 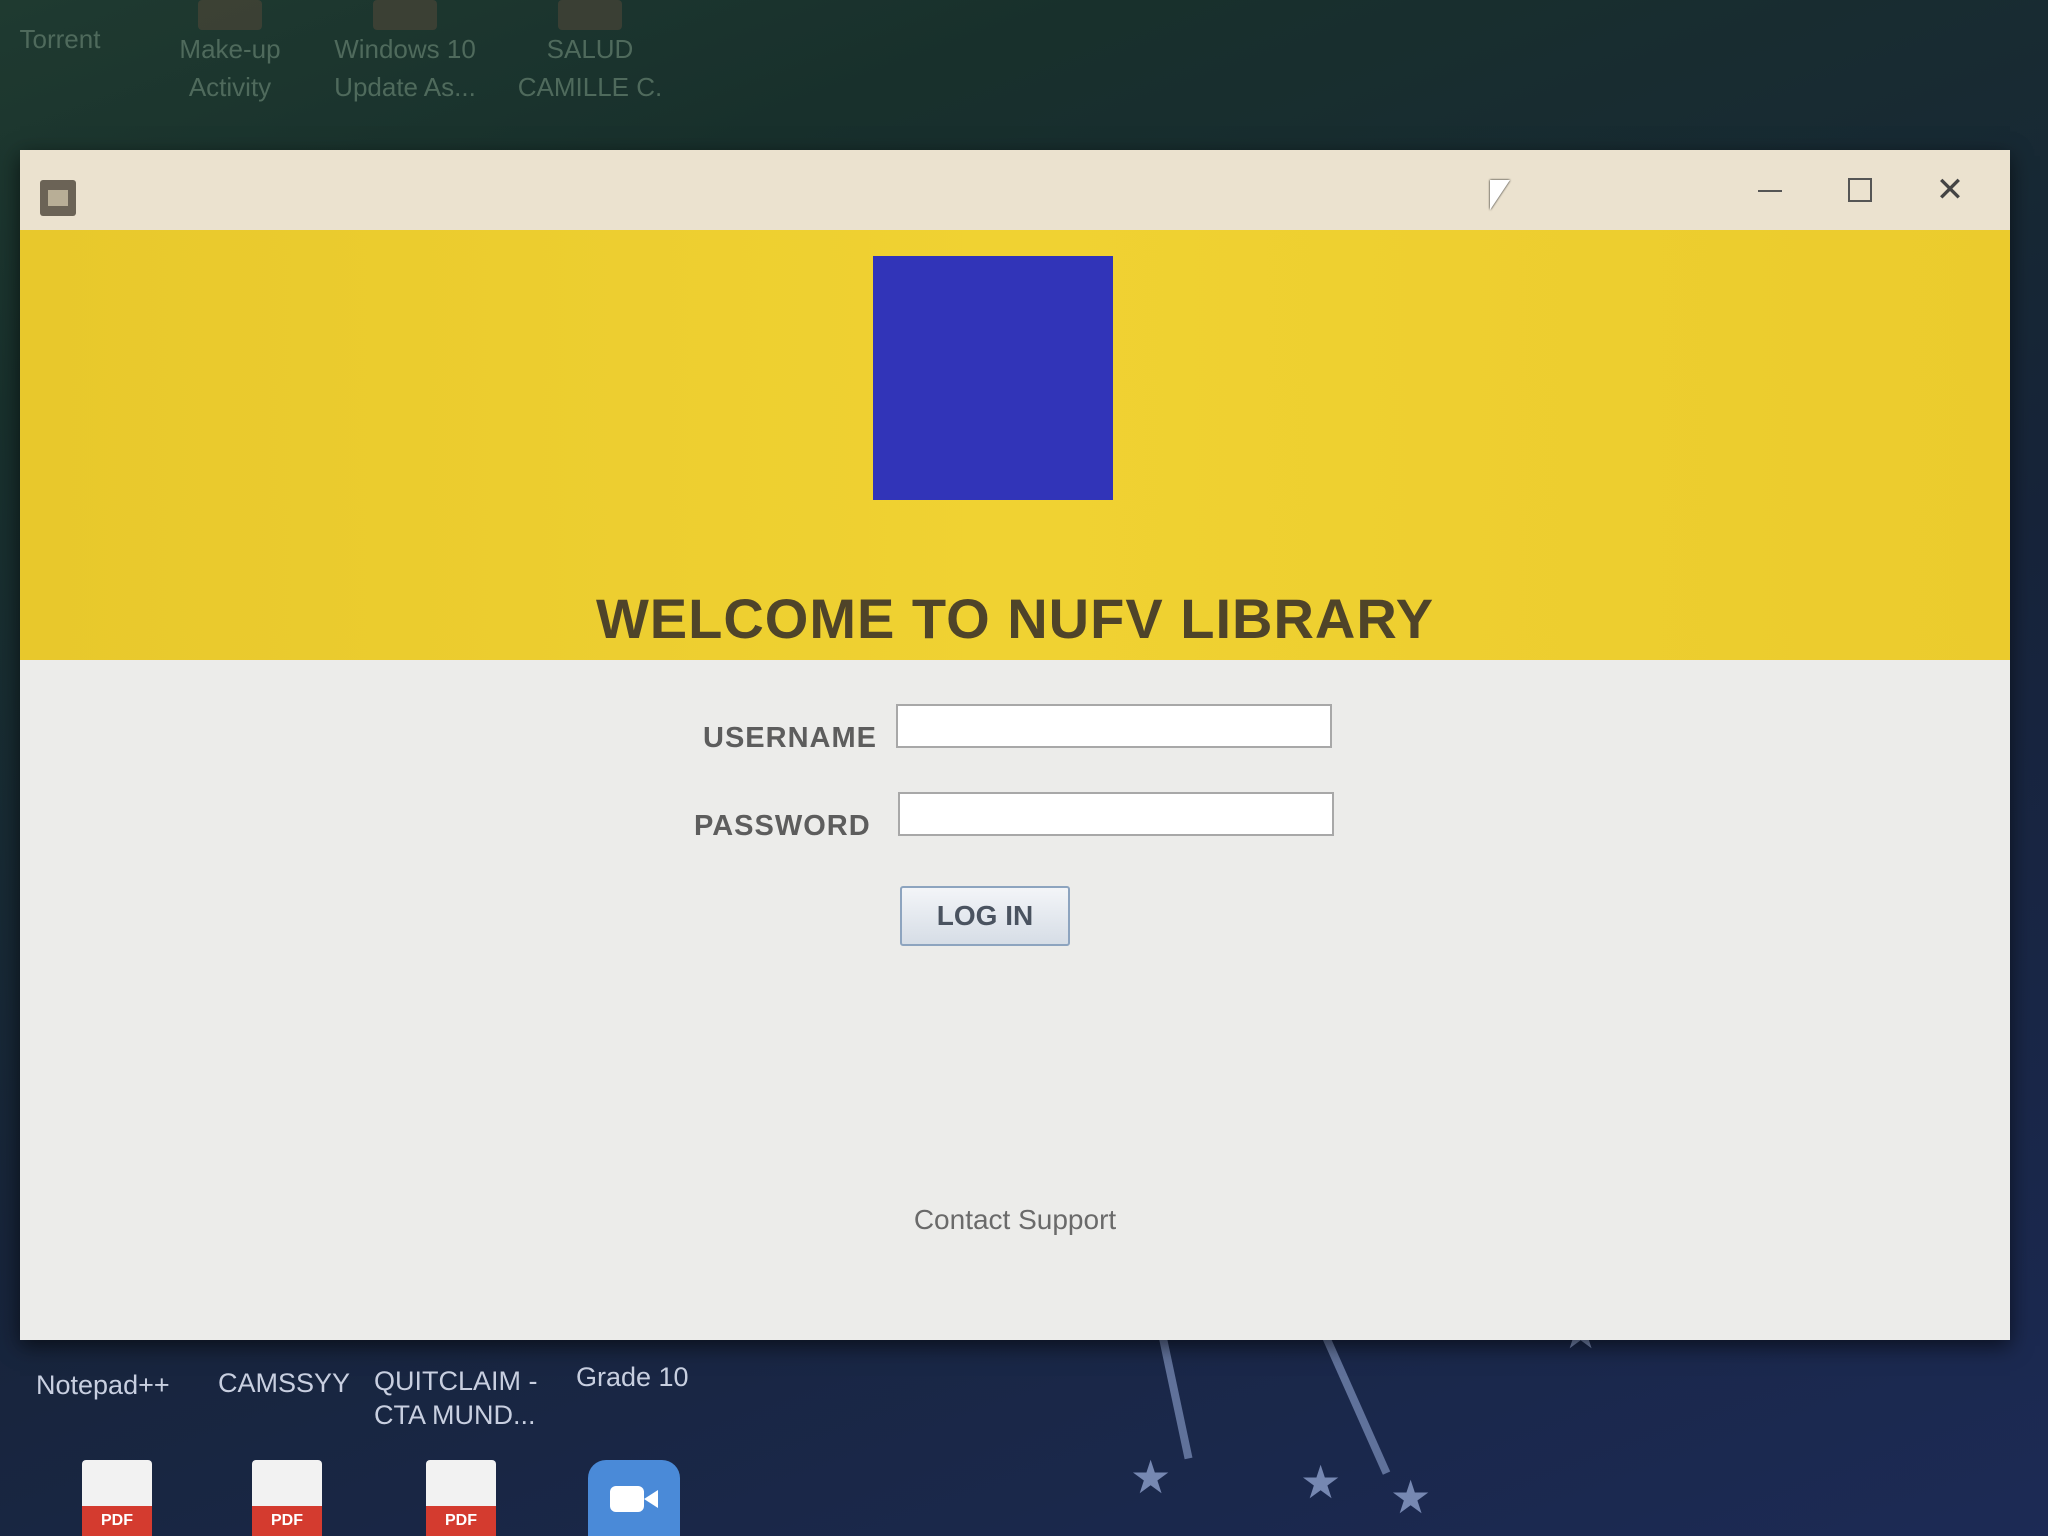 I want to click on contact-support-link: Contact Support, so click(x=1015, y=1220).